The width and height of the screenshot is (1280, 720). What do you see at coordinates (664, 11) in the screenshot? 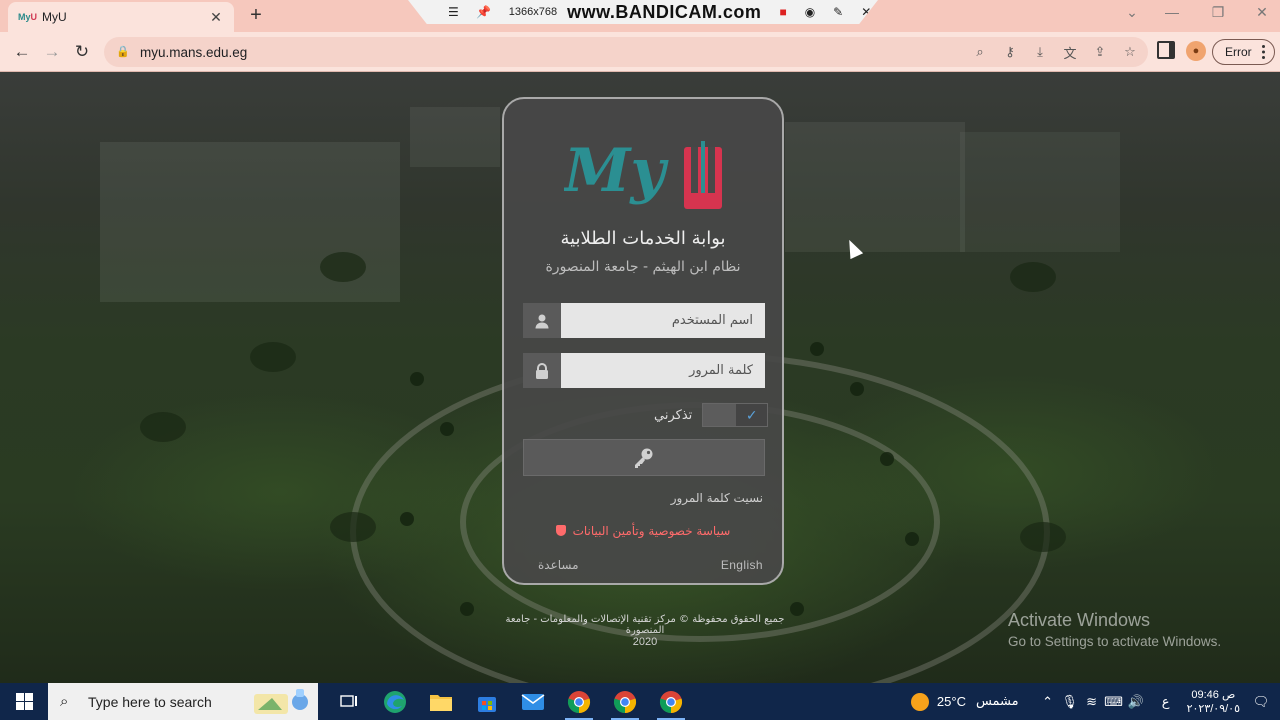
I see `recorder-brand: www.BANDICAM.com` at bounding box center [664, 11].